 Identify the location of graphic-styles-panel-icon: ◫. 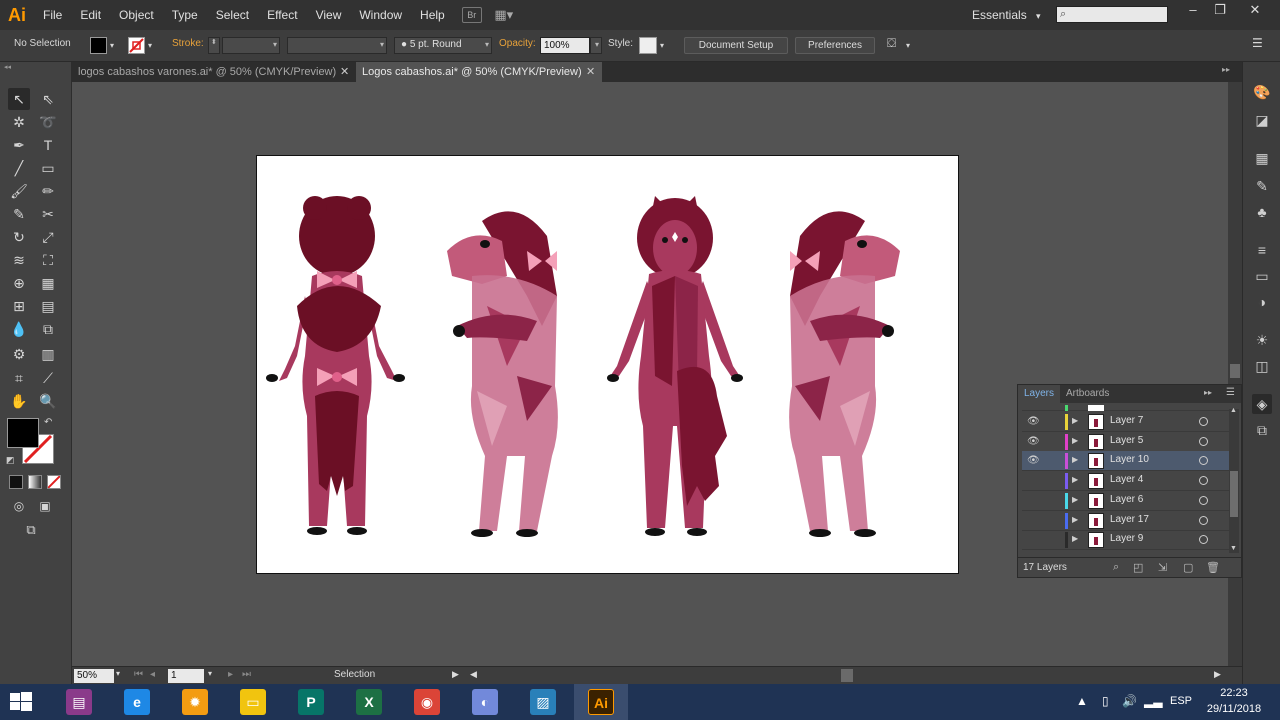
(1262, 366).